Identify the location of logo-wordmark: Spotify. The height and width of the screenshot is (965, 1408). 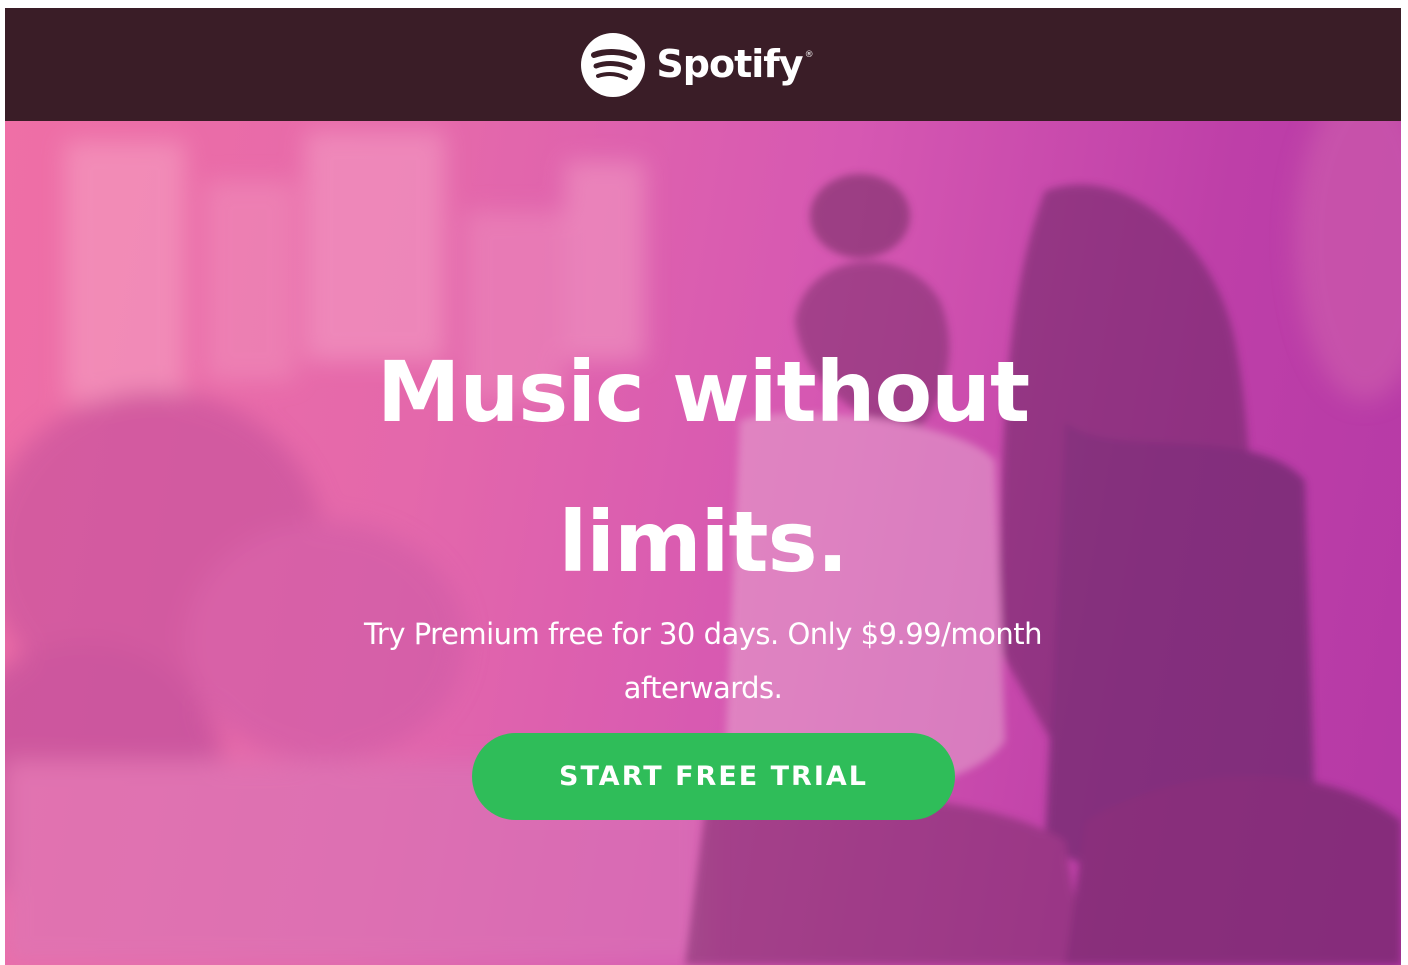
(729, 63).